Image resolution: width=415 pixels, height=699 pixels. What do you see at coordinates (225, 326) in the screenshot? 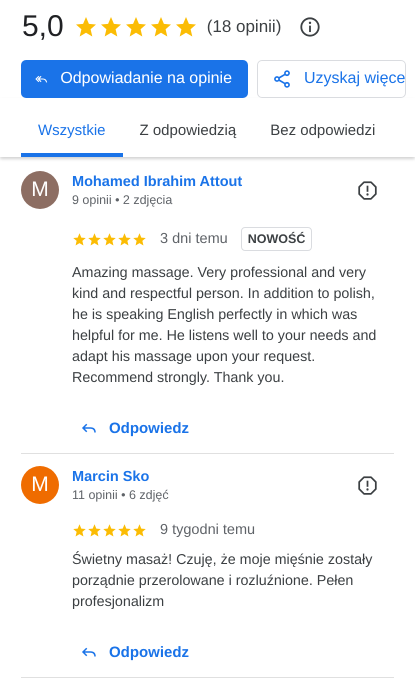
I see `review-text: Amazing massage. Very professional and very kind and respectful person. In addition to polish, he is speaking English perfectly in which was helpful for me. He listens well to your needs and adapt his massage upon your request. Recommend strongly. Thank you.` at bounding box center [225, 326].